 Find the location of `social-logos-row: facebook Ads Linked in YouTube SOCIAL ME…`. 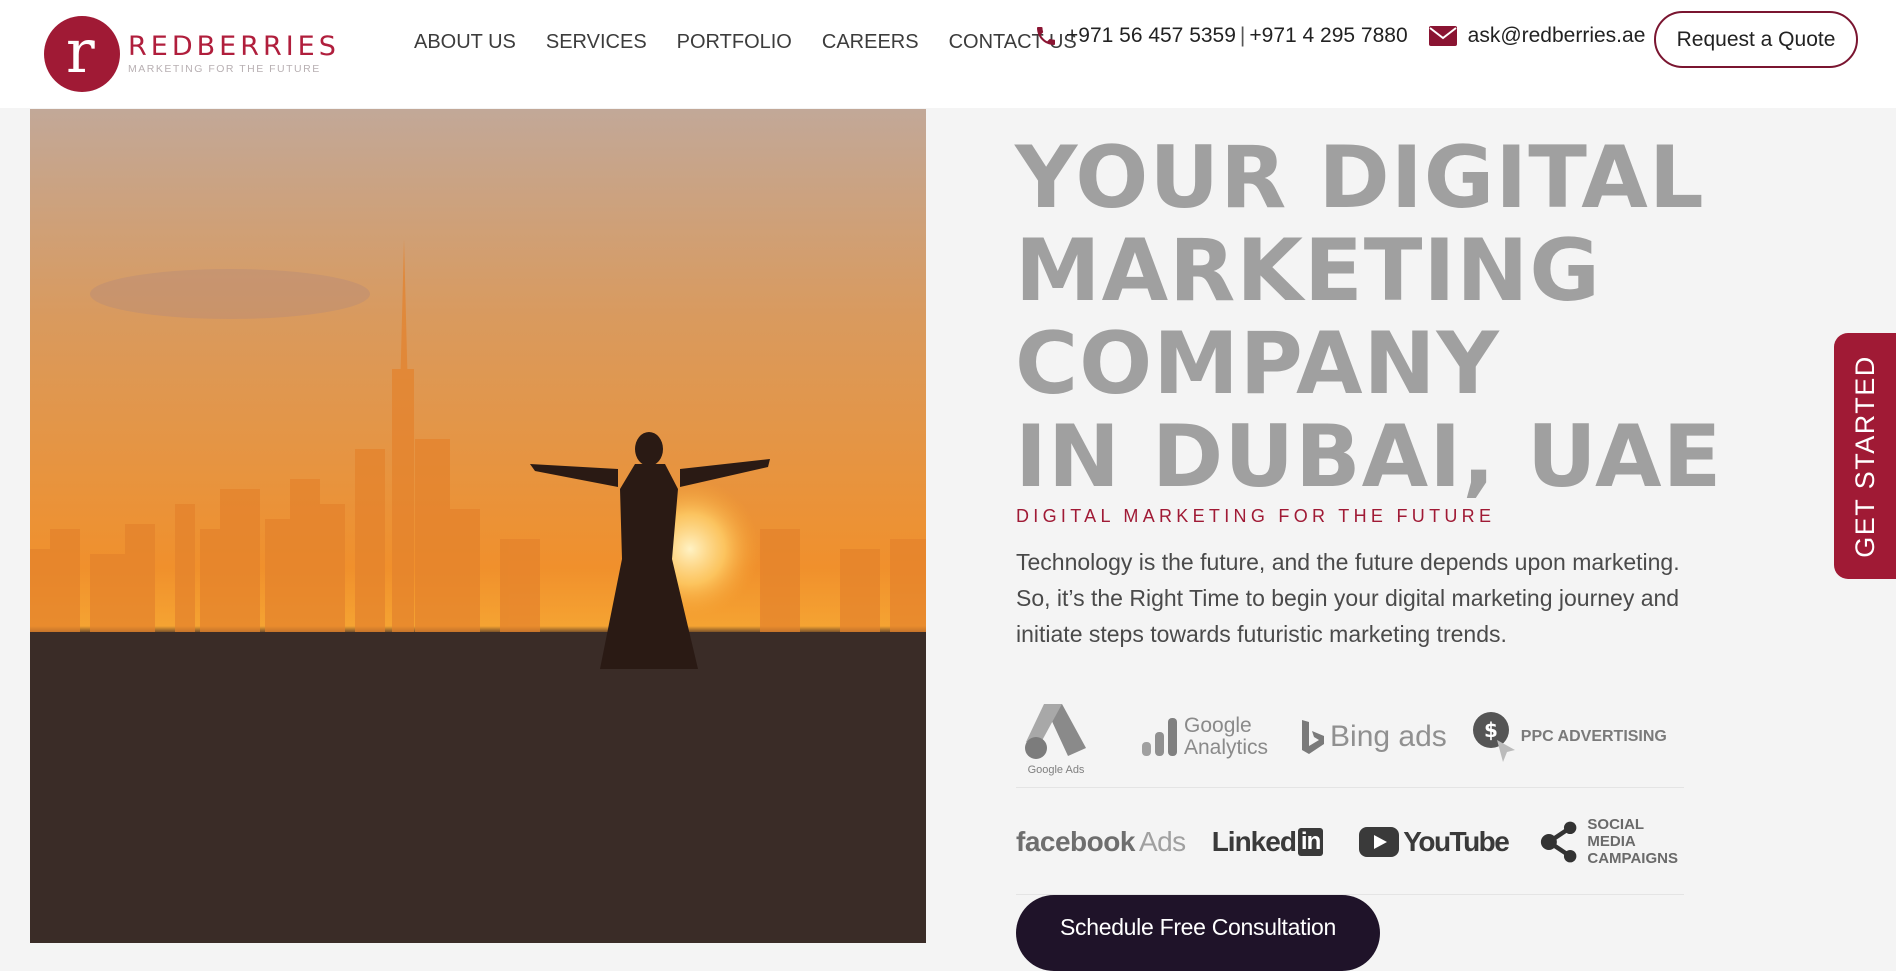

social-logos-row: facebook Ads Linked in YouTube SOCIAL ME… is located at coordinates (1350, 842).